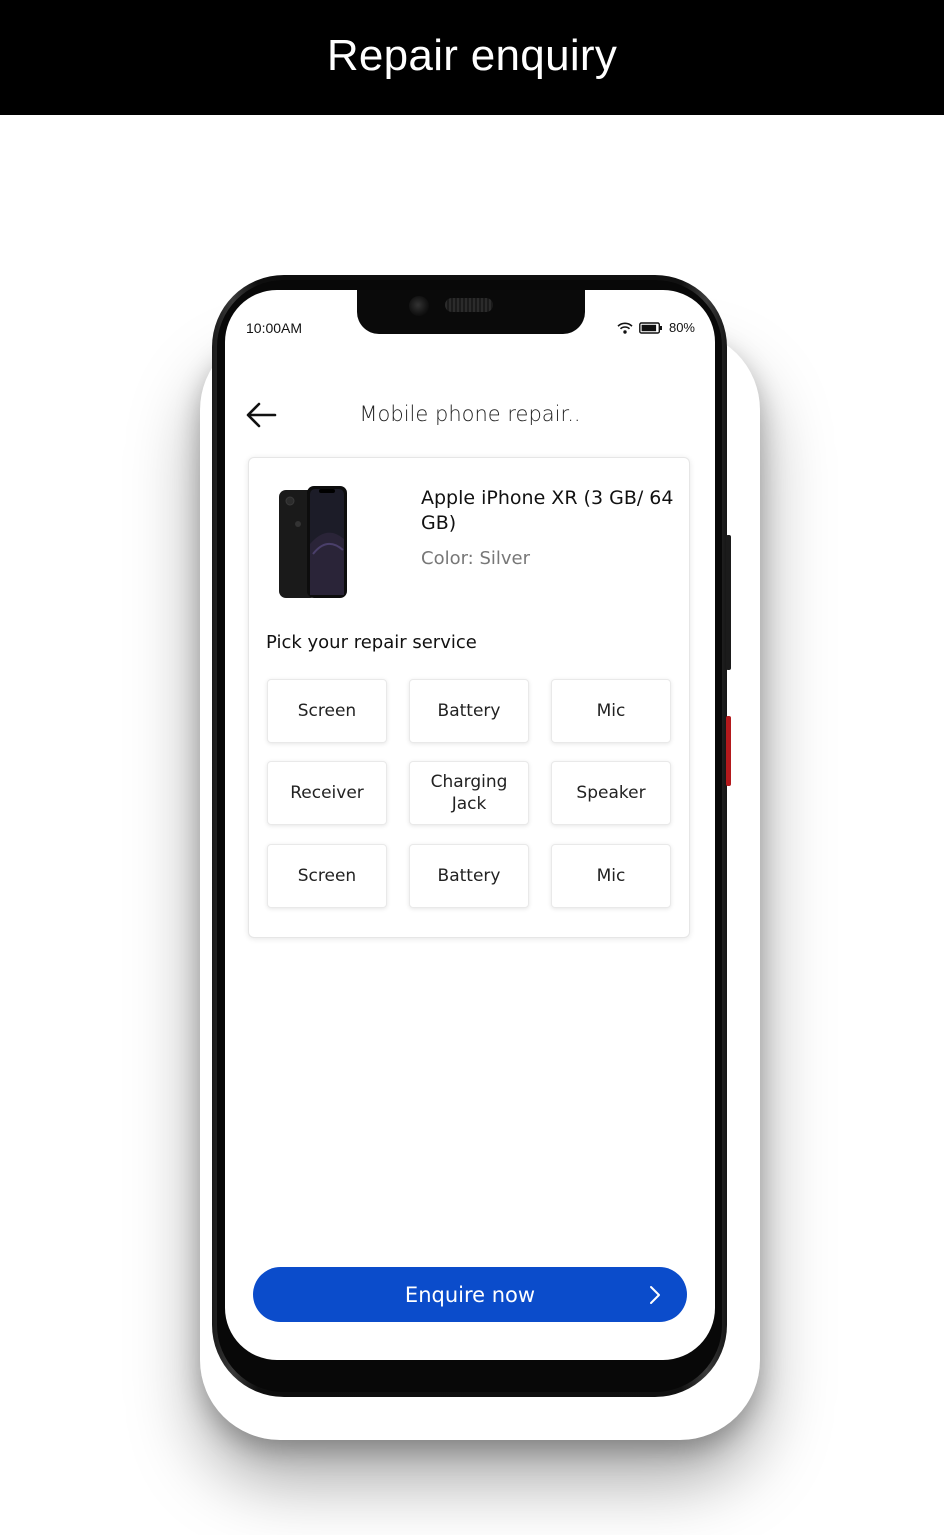  What do you see at coordinates (274, 328) in the screenshot?
I see `status-time: 10:00AM` at bounding box center [274, 328].